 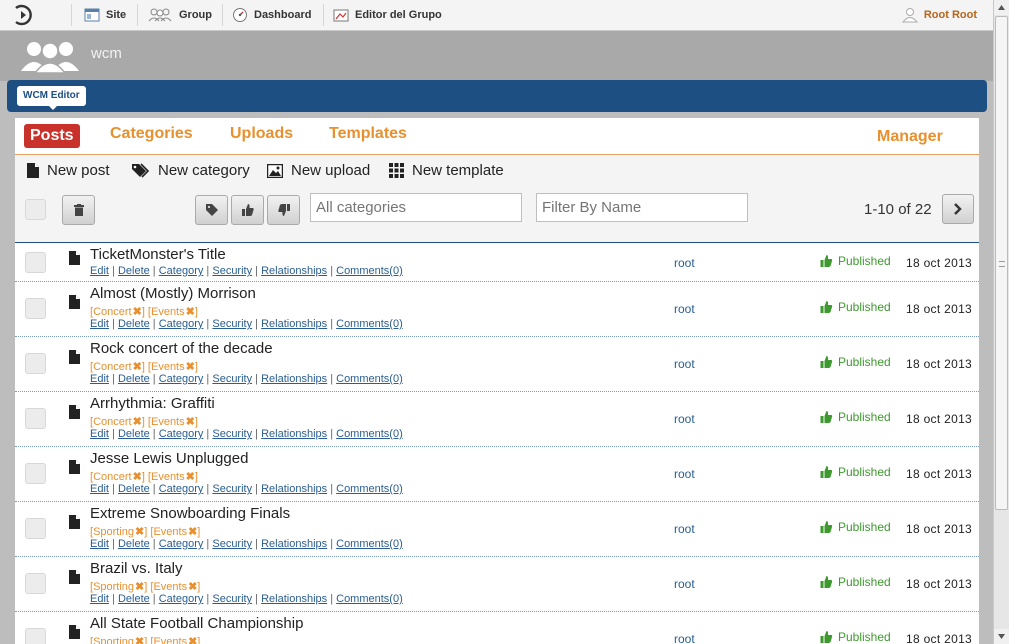 I want to click on post-title: All State Football Championship, so click(x=196, y=623).